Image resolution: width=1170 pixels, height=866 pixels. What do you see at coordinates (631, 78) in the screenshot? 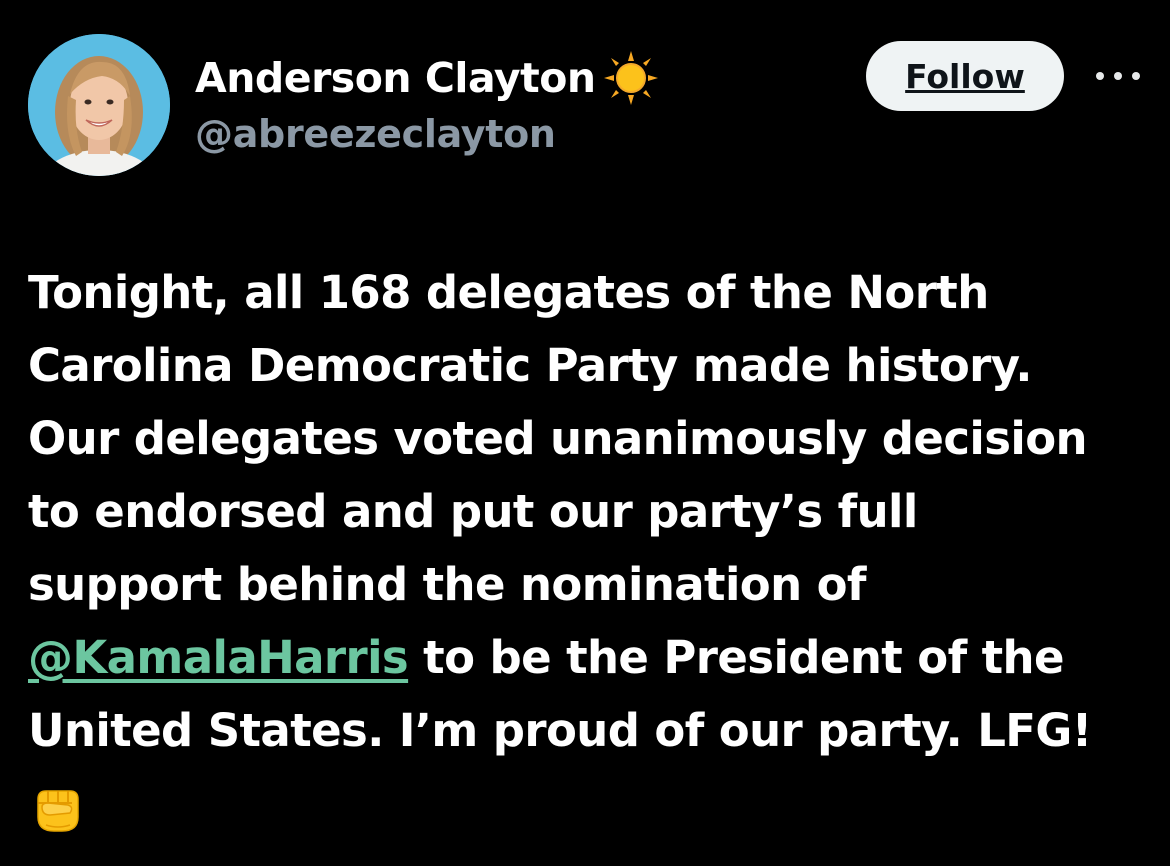
I see `sun-icon` at bounding box center [631, 78].